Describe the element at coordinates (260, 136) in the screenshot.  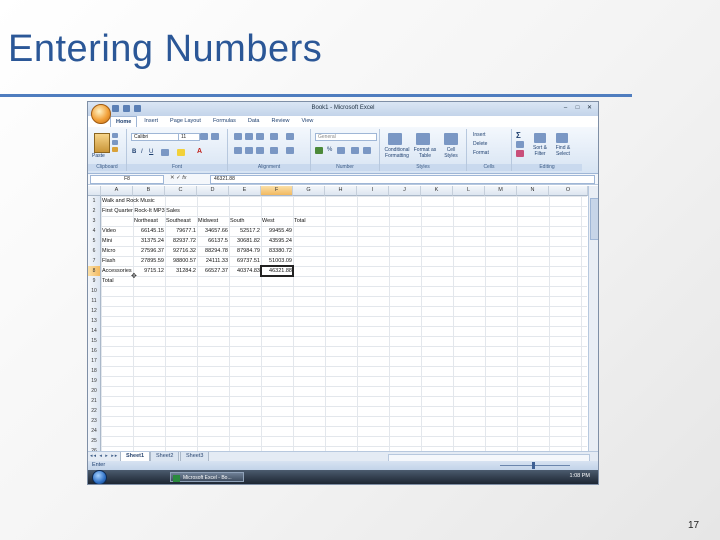
I see `align-bottom-icon` at that location.